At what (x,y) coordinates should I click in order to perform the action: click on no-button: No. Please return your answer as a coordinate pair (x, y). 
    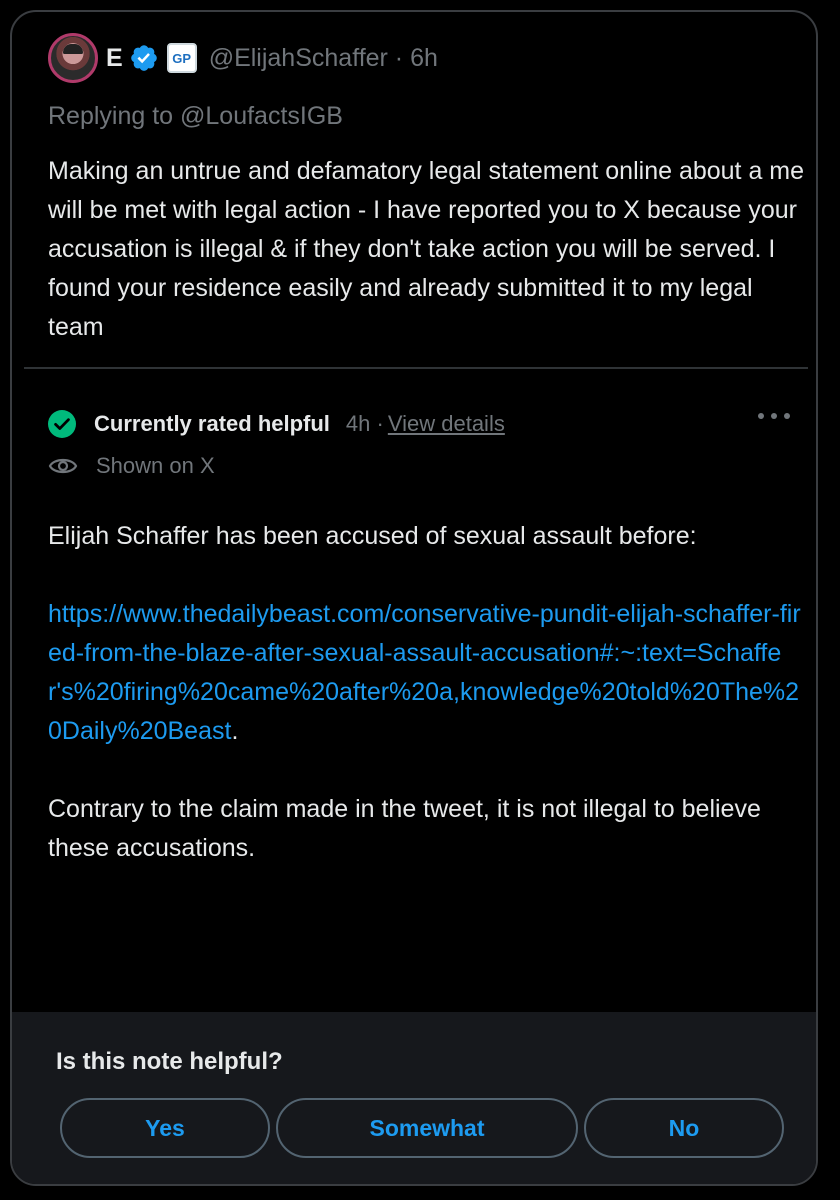
    Looking at the image, I should click on (684, 1128).